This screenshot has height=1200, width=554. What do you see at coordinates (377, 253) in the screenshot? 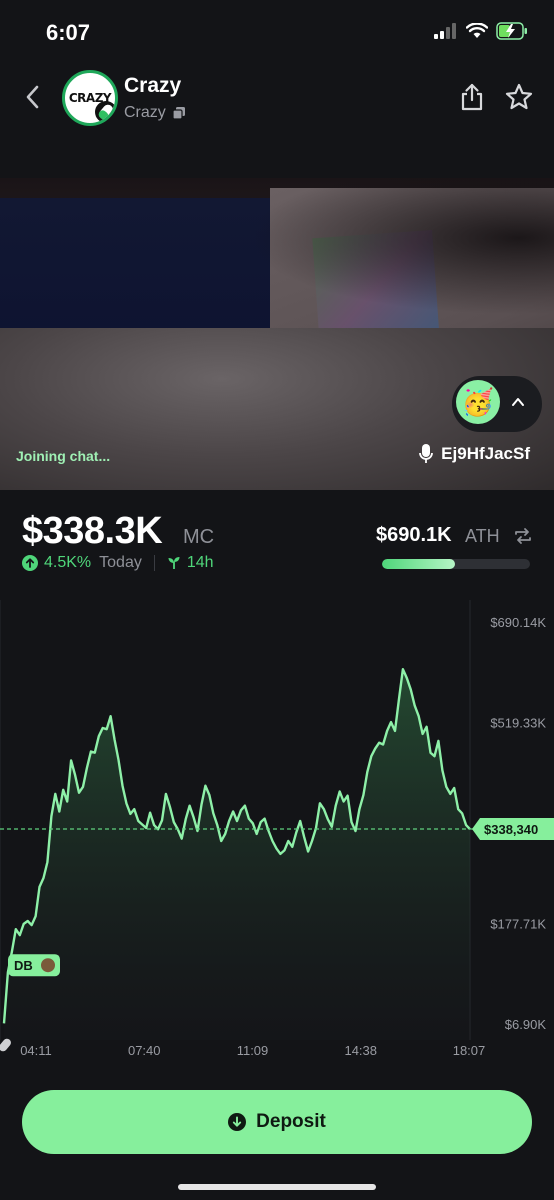
I see `video-shadow` at bounding box center [377, 253].